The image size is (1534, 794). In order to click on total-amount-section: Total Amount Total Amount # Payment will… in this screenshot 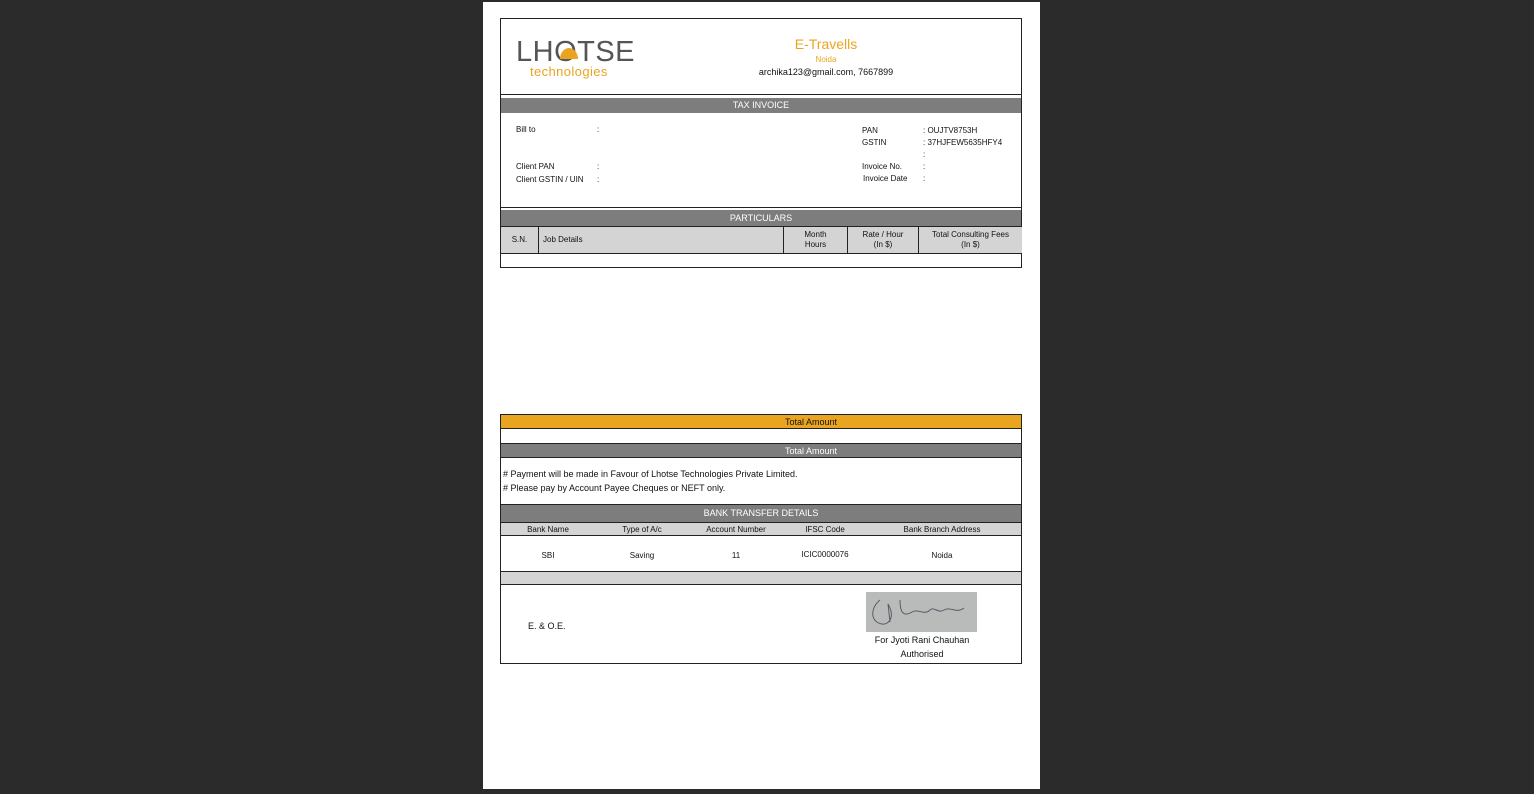, I will do `click(761, 459)`.